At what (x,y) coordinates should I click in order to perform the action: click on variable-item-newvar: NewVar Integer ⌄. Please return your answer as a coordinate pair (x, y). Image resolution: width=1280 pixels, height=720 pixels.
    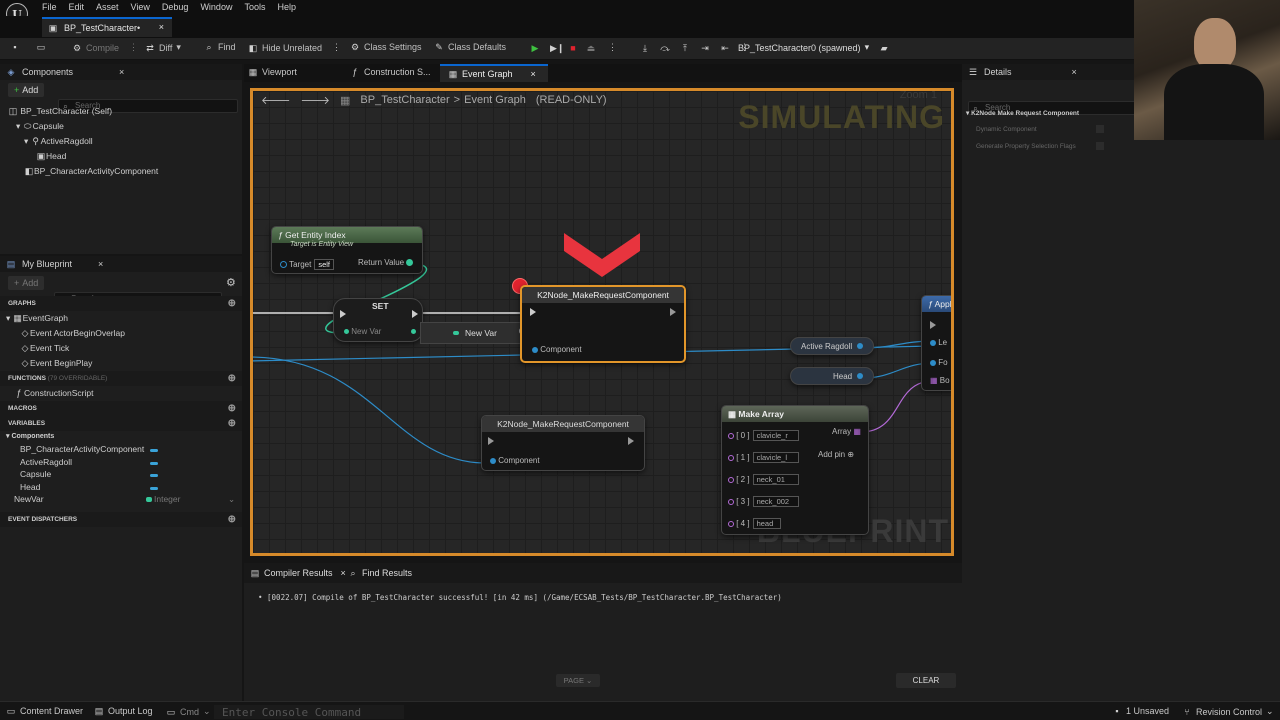
    Looking at the image, I should click on (121, 499).